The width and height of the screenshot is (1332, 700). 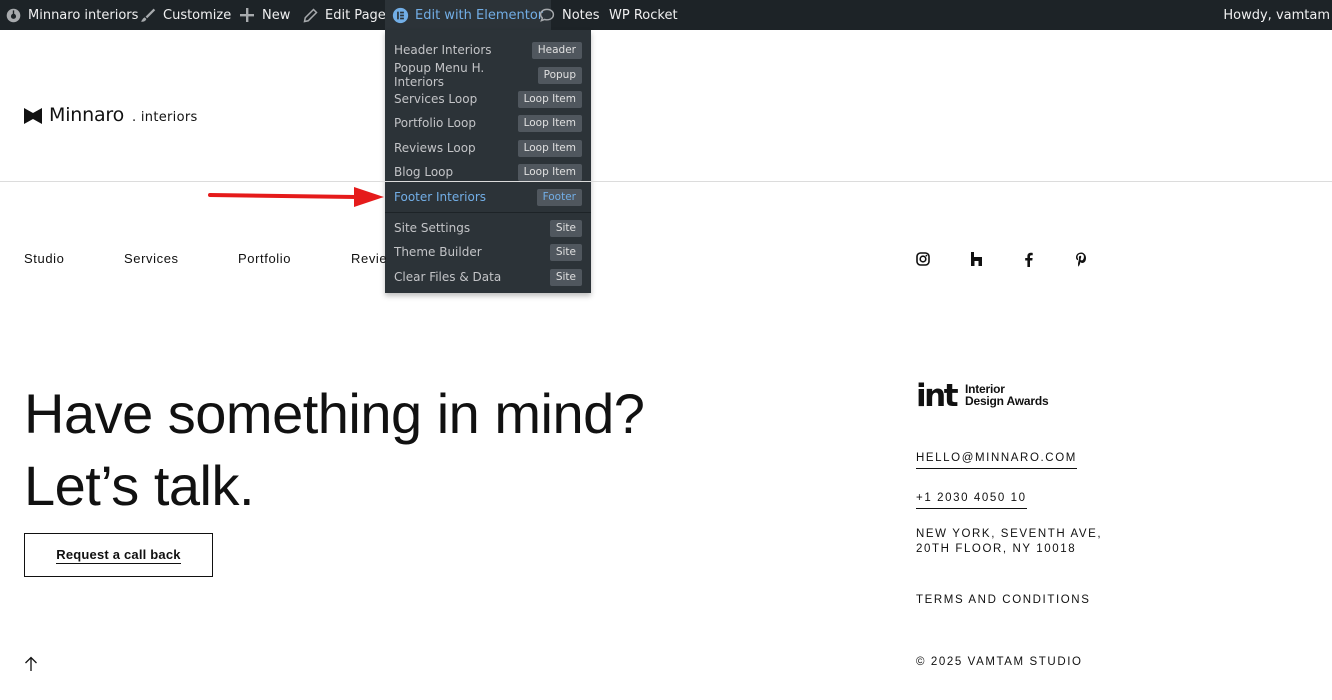 I want to click on customize-label: Customize, so click(x=197, y=15).